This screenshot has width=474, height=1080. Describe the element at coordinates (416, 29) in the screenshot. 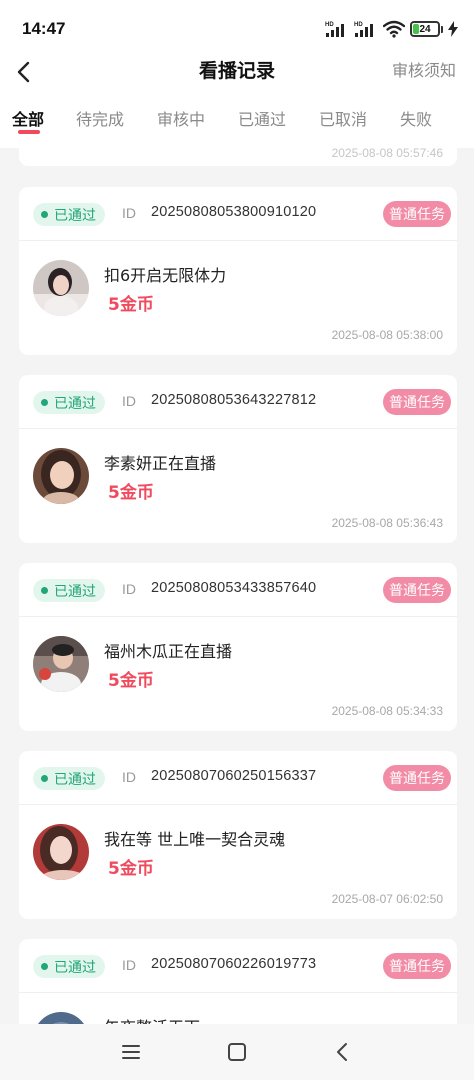

I see `battery-fill` at that location.